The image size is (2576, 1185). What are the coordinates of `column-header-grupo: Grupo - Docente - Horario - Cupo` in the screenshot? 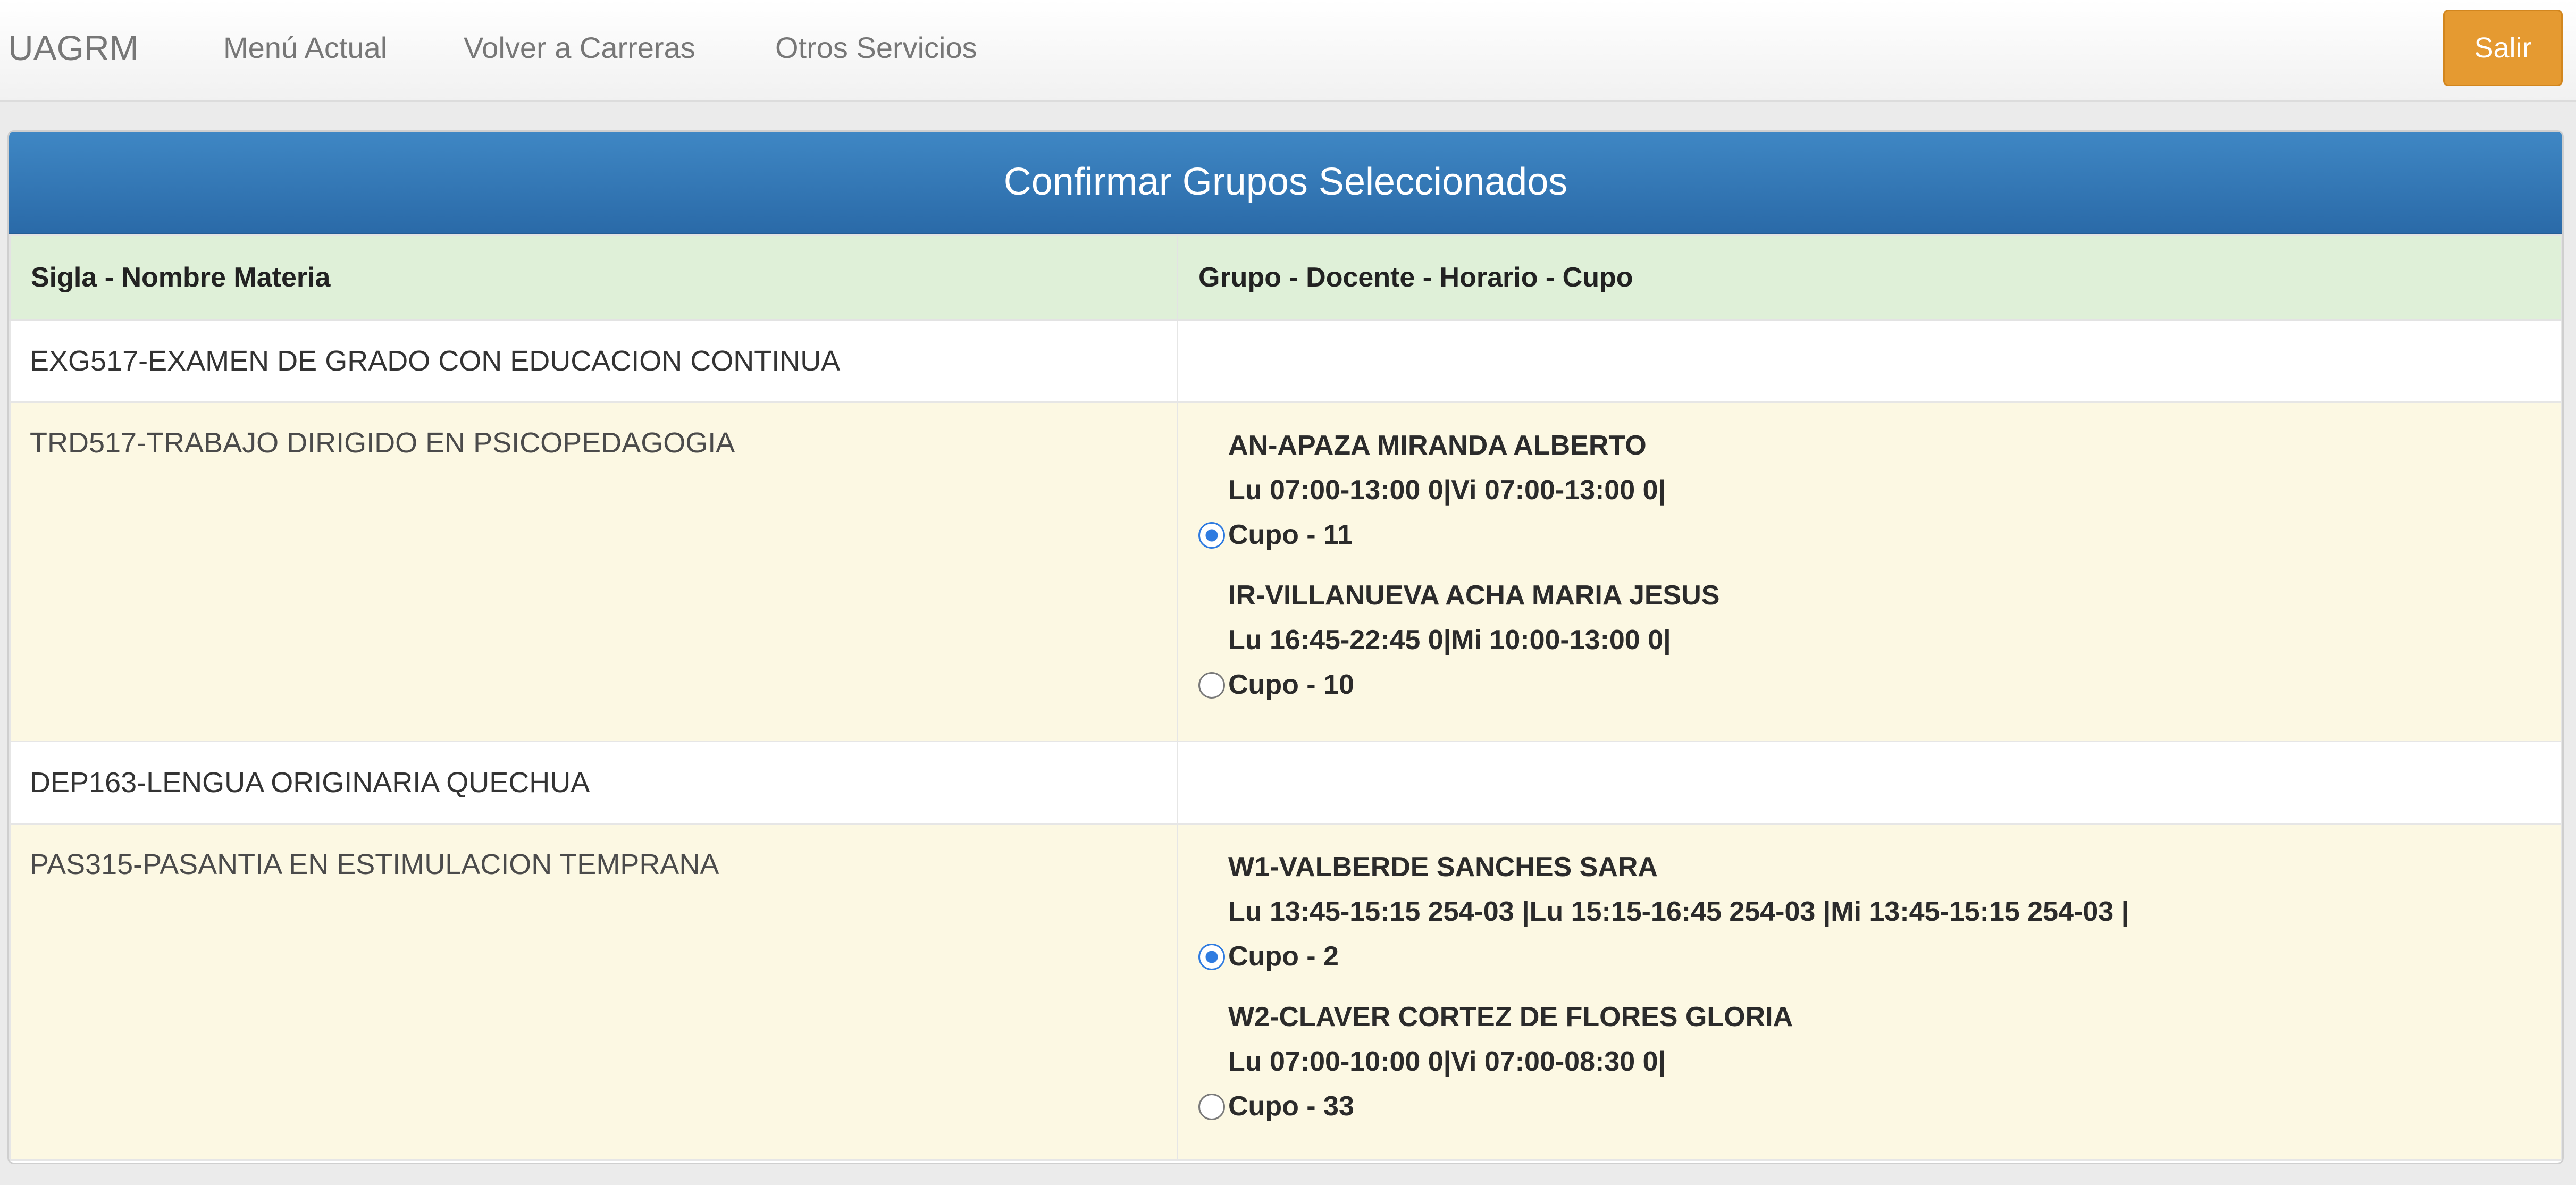 It's located at (1869, 278).